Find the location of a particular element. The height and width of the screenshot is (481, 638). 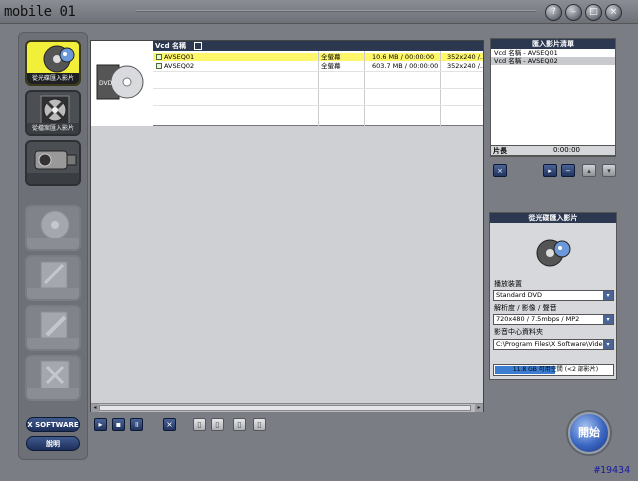

resolution-value: 720x480 / 7.5mbps / MP2 is located at coordinates (538, 319).